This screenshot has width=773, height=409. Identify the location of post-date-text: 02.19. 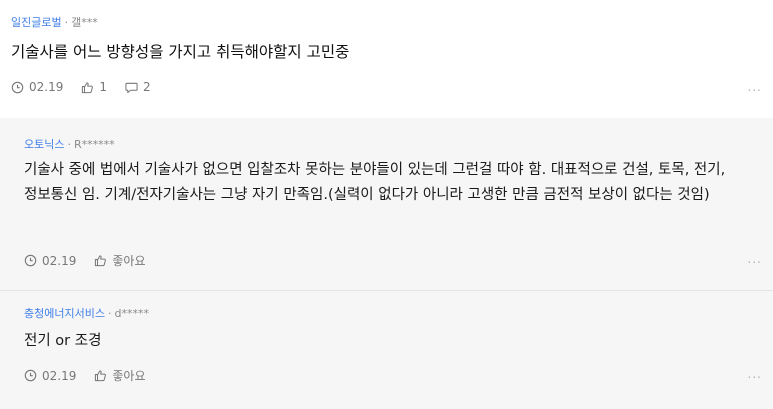
(46, 87).